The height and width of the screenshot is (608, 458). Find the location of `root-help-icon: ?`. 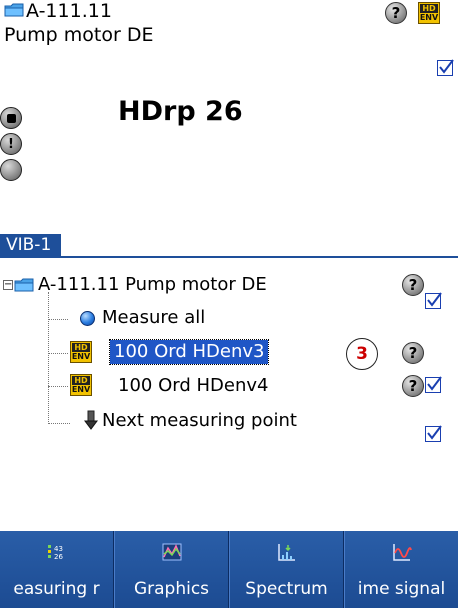

root-help-icon: ? is located at coordinates (413, 285).